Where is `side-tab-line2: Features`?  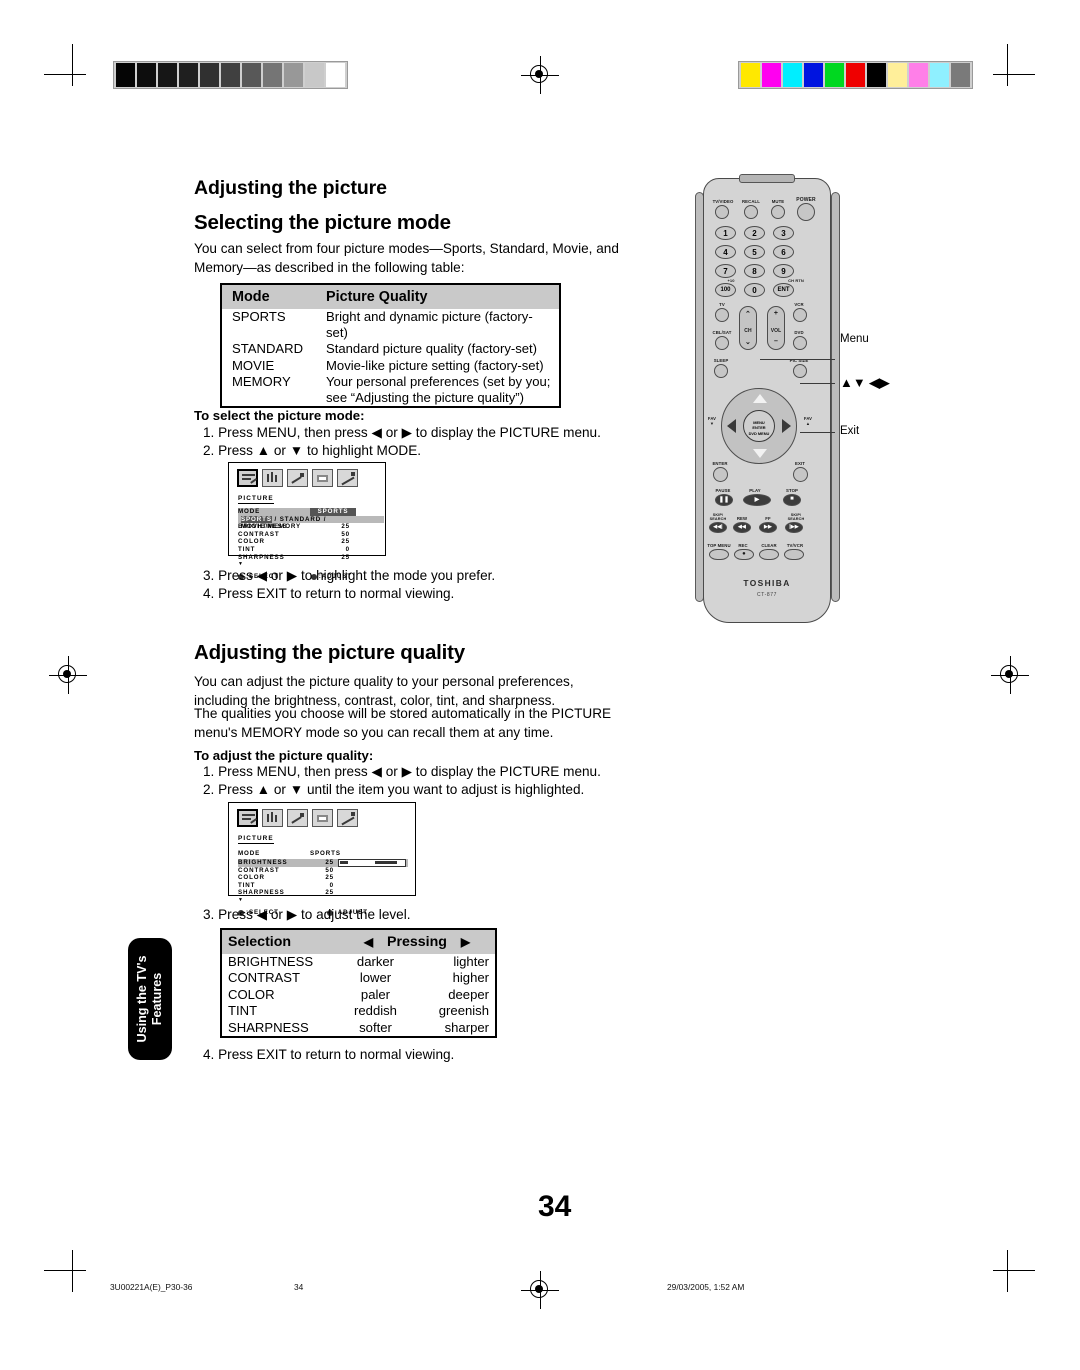
side-tab-line2: Features is located at coordinates (157, 999).